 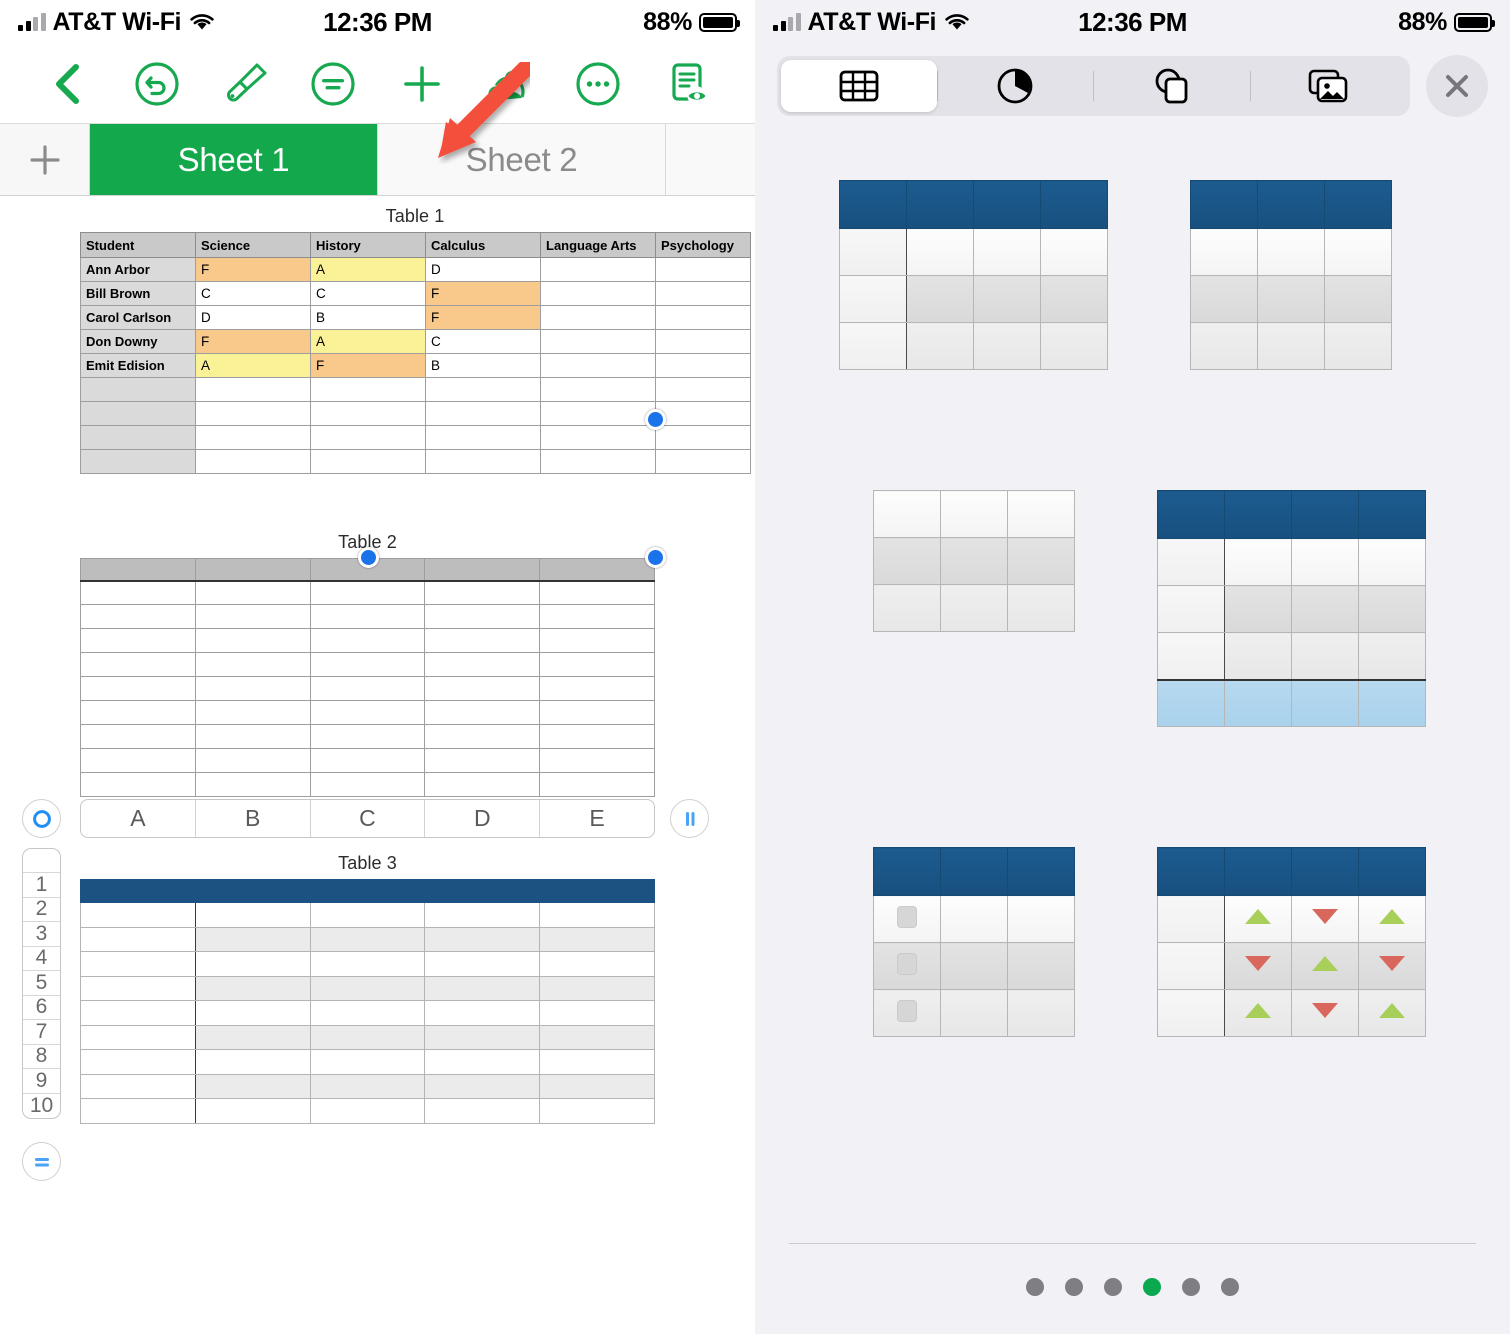 I want to click on column-header-c: C, so click(x=368, y=818).